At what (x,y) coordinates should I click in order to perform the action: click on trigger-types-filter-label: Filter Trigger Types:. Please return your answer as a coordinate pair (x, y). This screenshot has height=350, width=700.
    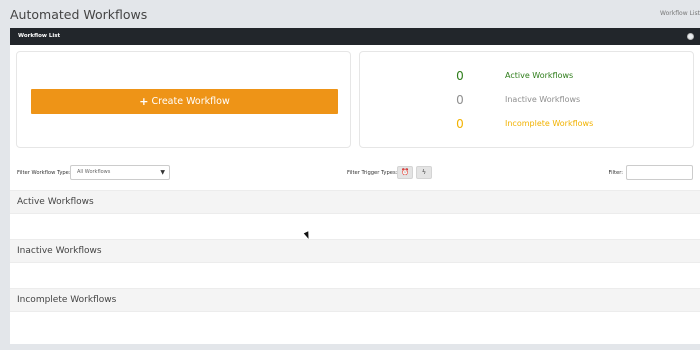
    Looking at the image, I should click on (372, 173).